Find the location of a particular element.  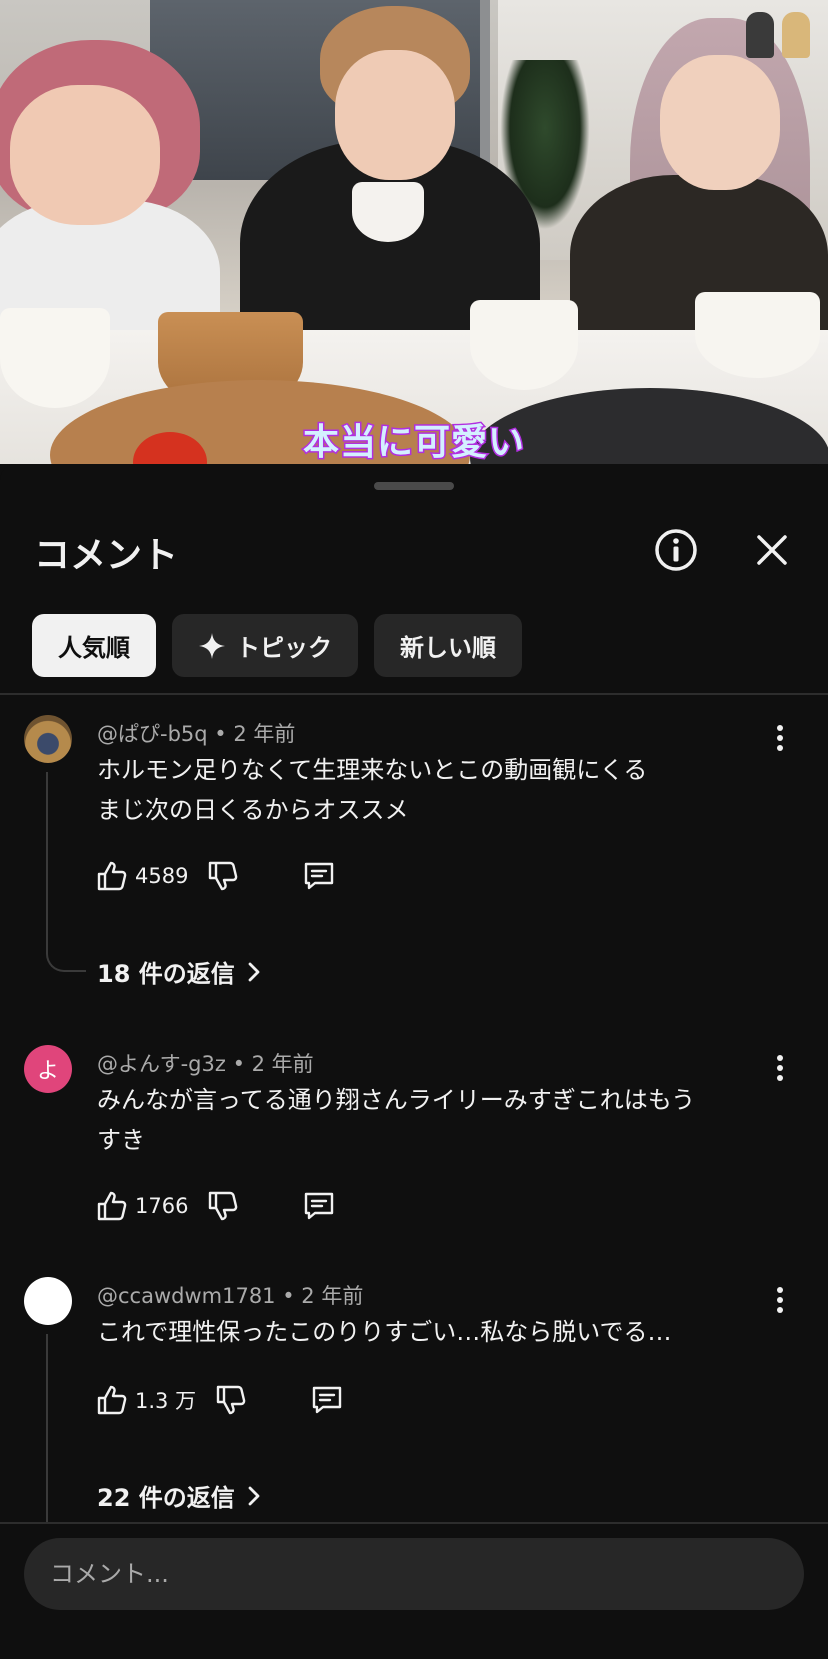

view-replies-button: 22 件の返信 is located at coordinates (179, 1495).